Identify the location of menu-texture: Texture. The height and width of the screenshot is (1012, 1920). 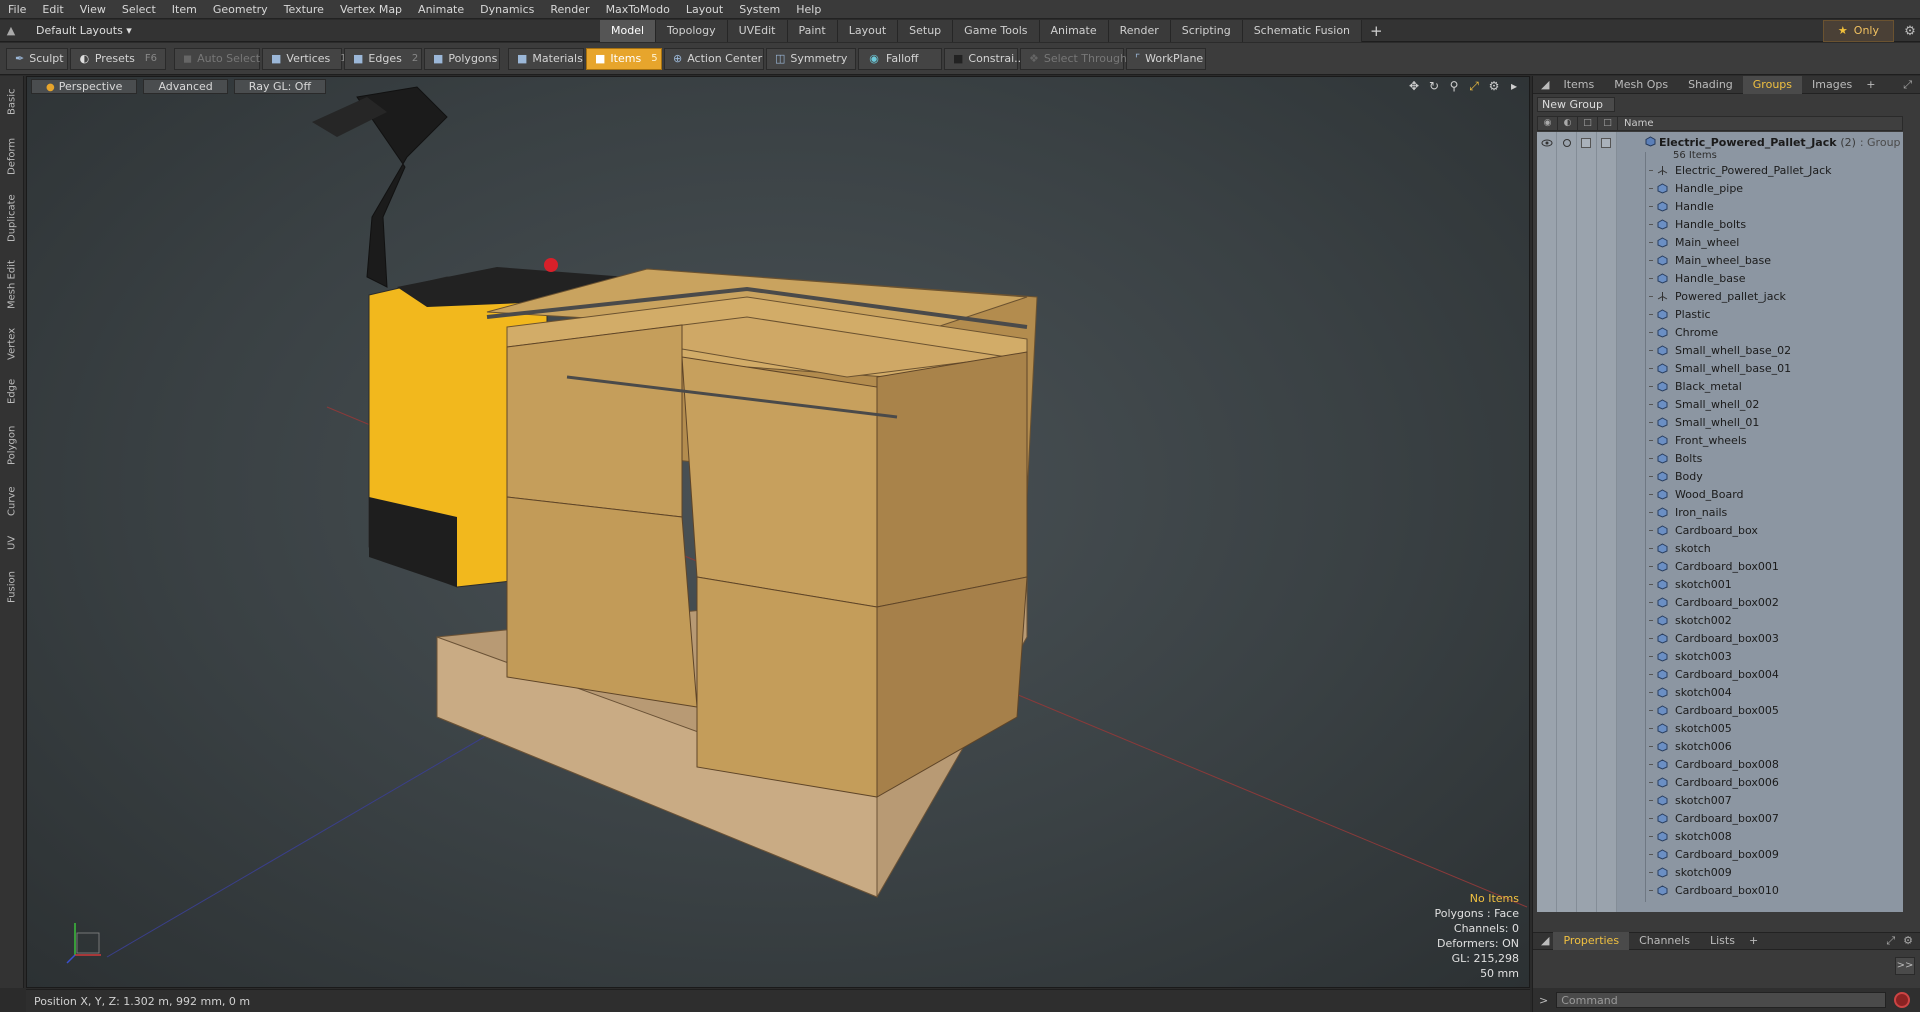
(304, 9).